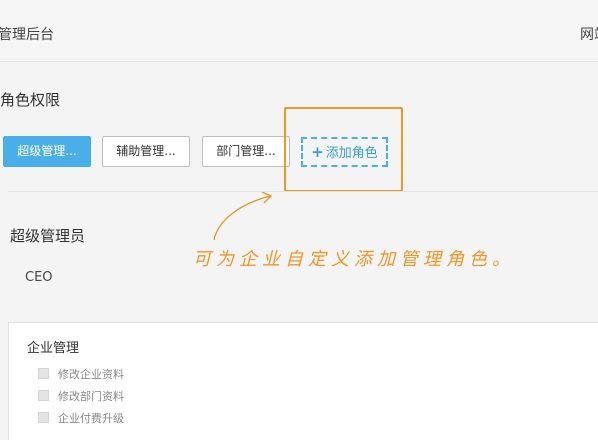 The width and height of the screenshot is (598, 440). What do you see at coordinates (243, 216) in the screenshot?
I see `annotation-arrow` at bounding box center [243, 216].